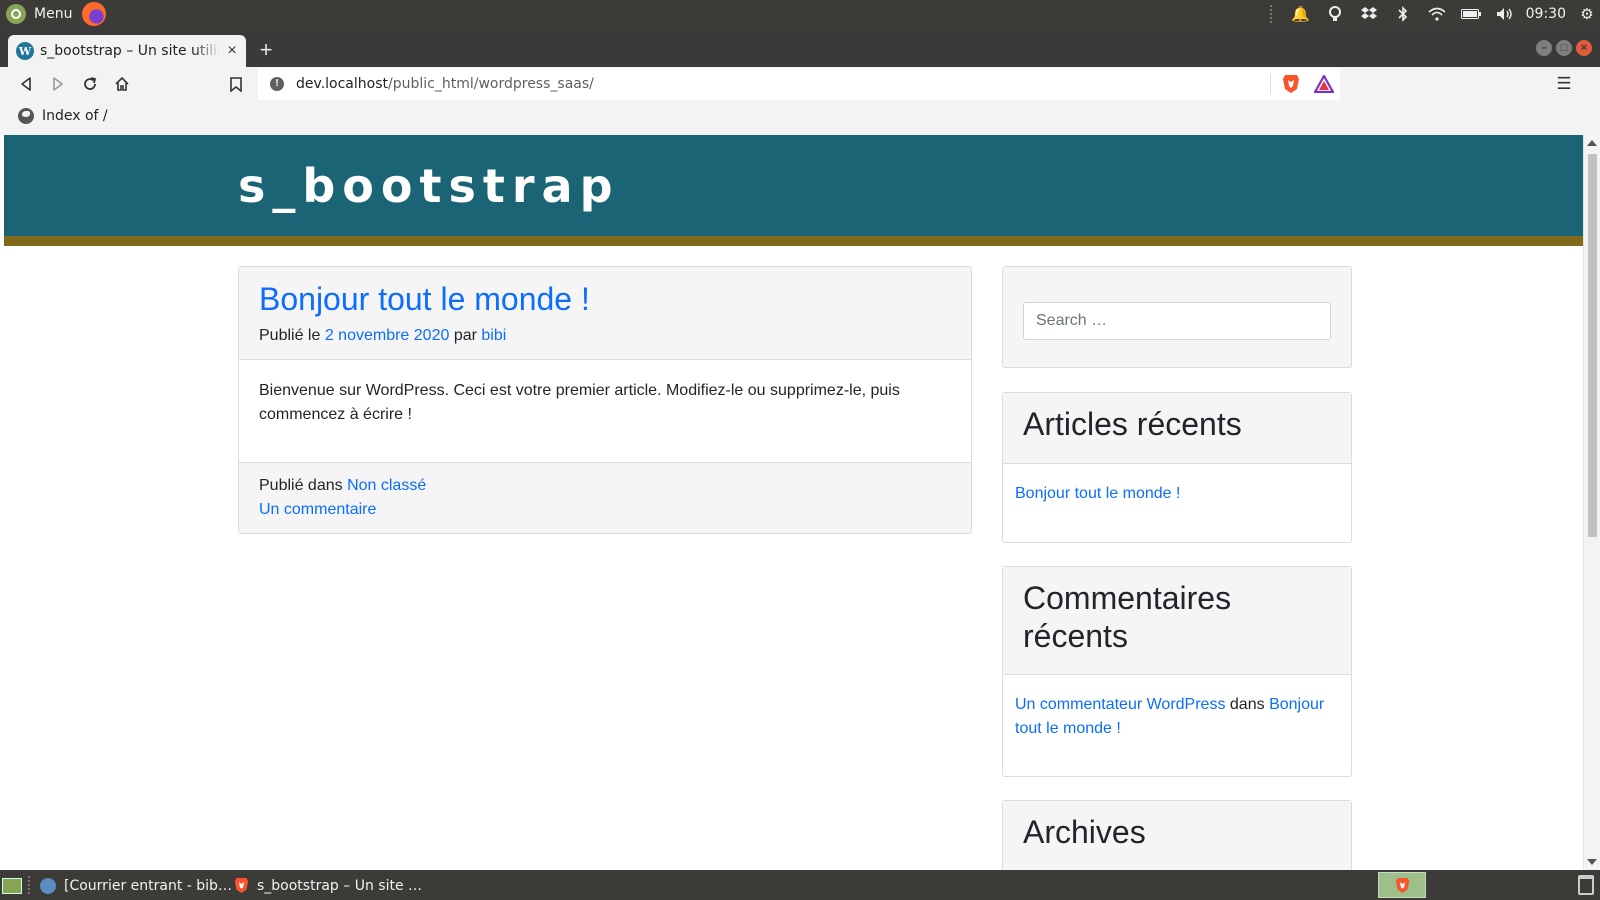 This screenshot has height=900, width=1600. I want to click on recent-posts-list: Bonjour tout le monde !, so click(1177, 485).